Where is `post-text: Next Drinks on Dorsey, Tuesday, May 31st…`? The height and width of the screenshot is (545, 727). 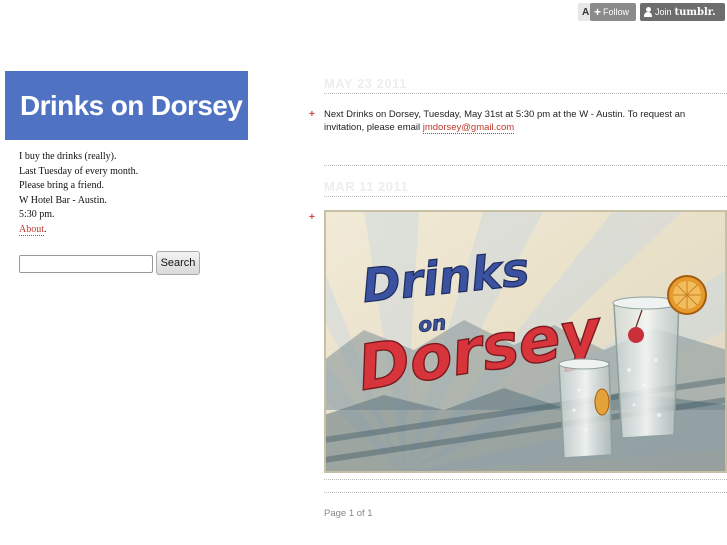
post-text: Next Drinks on Dorsey, Tuesday, May 31st… is located at coordinates (524, 121).